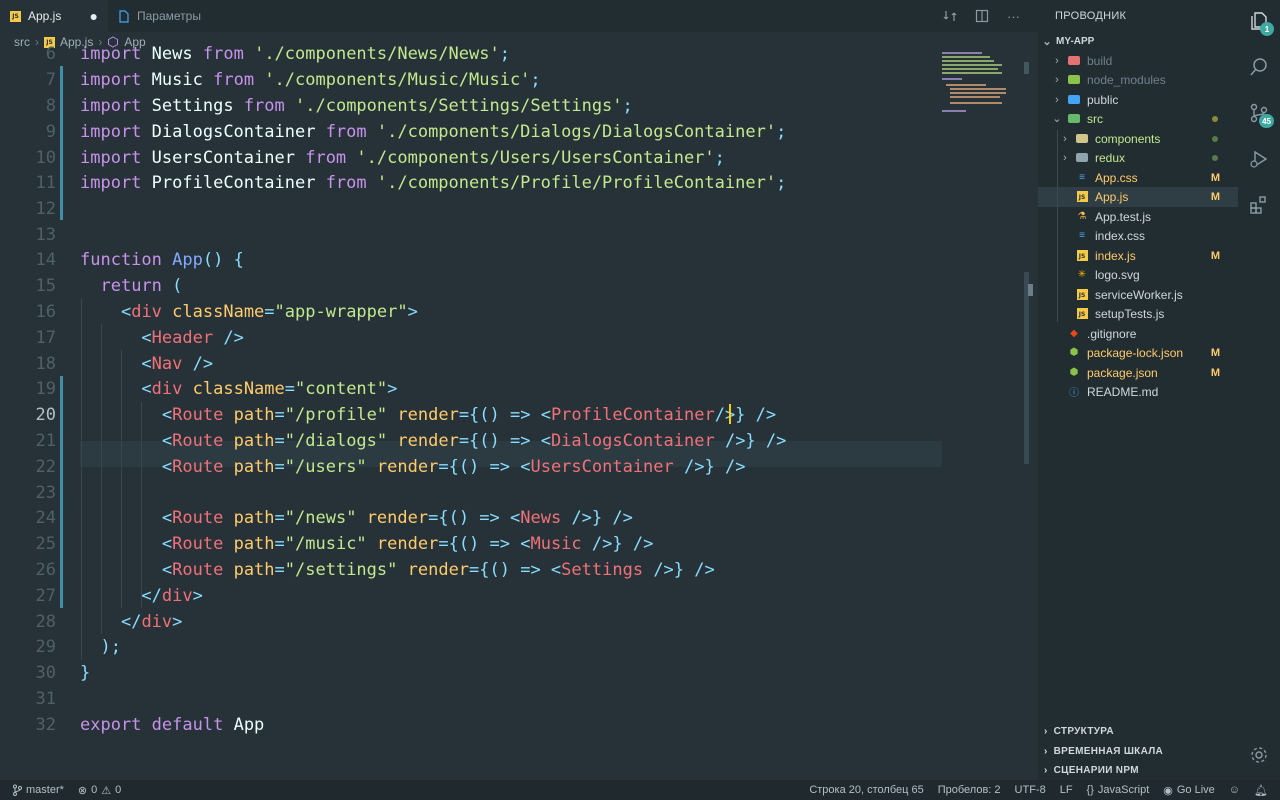 This screenshot has height=800, width=1280. Describe the element at coordinates (1138, 751) in the screenshot. I see `panel-timeline: › ВРЕМЕННАЯ ШКАЛА` at that location.